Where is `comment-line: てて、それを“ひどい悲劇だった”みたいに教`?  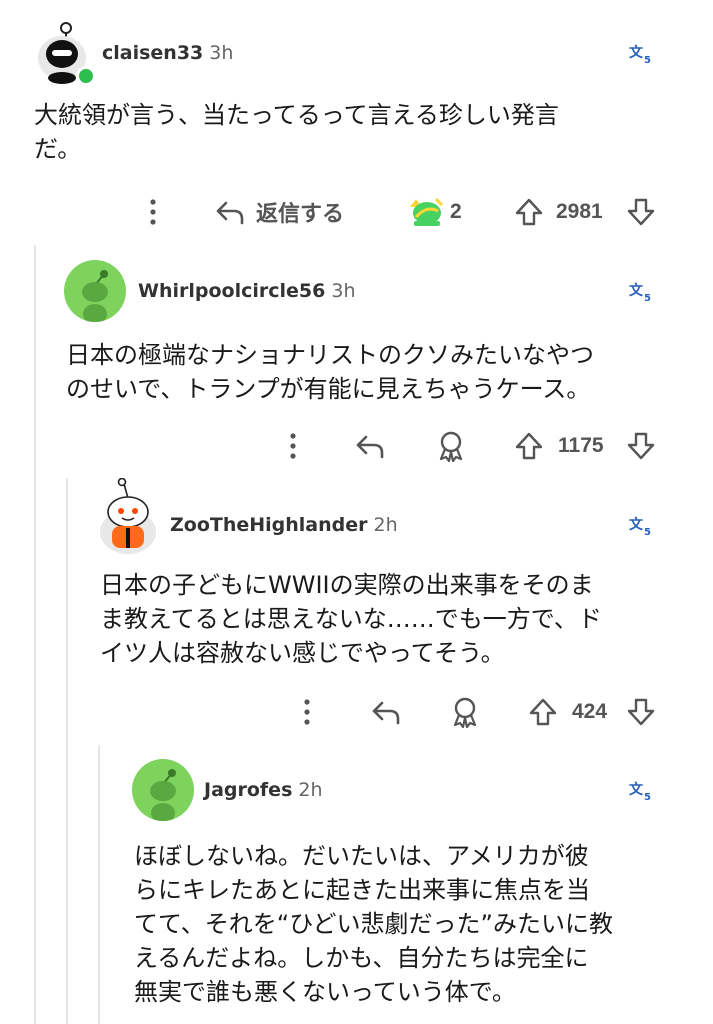 comment-line: てて、それを“ひどい悲劇だった”みたいに教 is located at coordinates (373, 924).